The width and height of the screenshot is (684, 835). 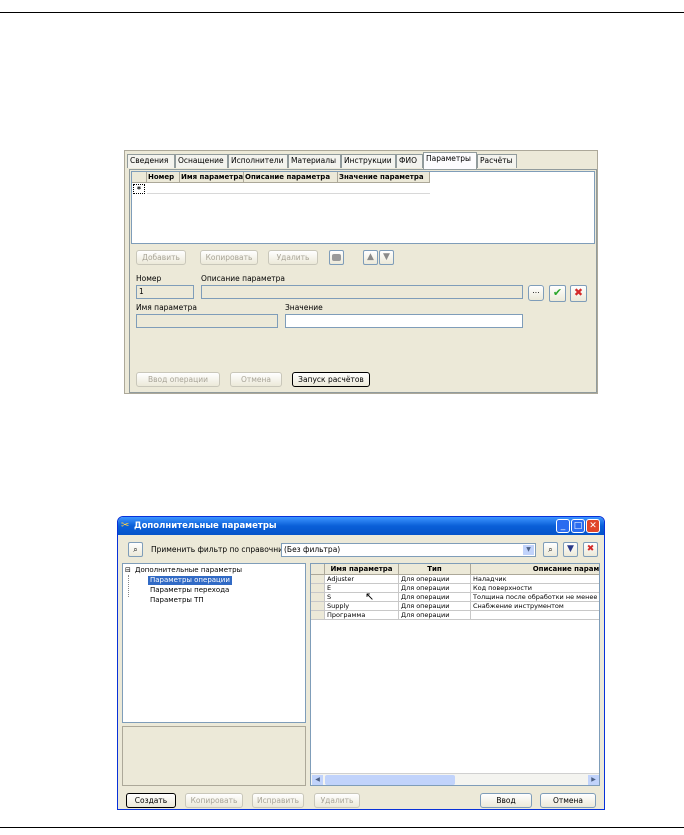 What do you see at coordinates (291, 177) in the screenshot?
I see `grid-col-description: Описание параметра` at bounding box center [291, 177].